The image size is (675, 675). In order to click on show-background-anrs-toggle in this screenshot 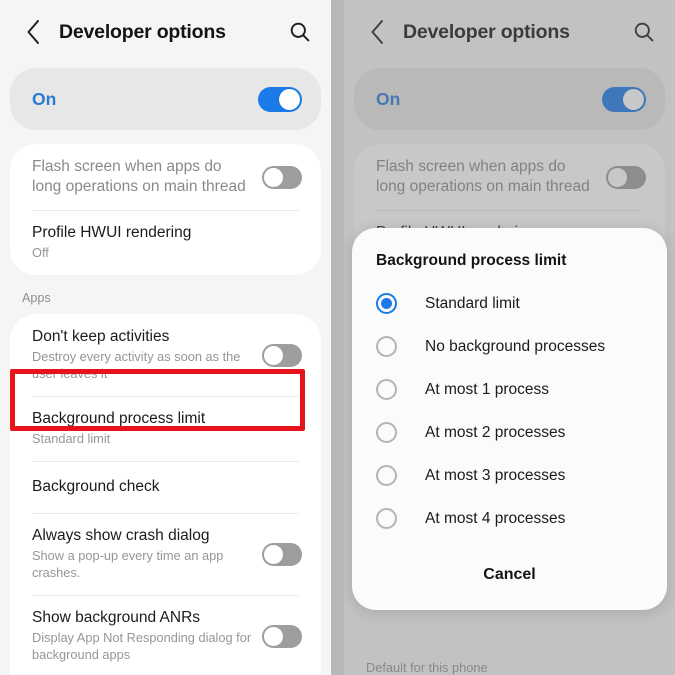, I will do `click(282, 636)`.